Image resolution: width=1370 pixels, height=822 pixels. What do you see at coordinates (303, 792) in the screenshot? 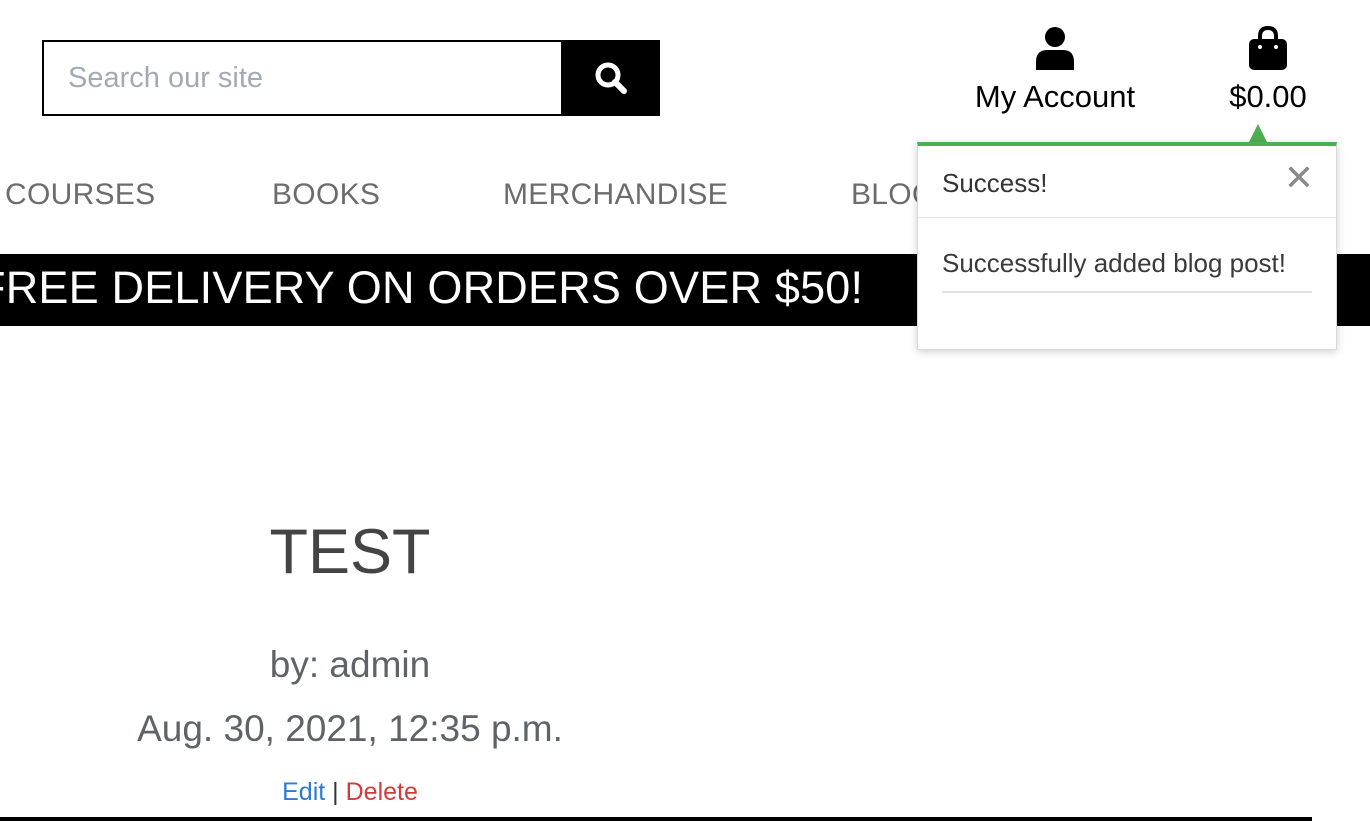
I see `edit-link: Edit` at bounding box center [303, 792].